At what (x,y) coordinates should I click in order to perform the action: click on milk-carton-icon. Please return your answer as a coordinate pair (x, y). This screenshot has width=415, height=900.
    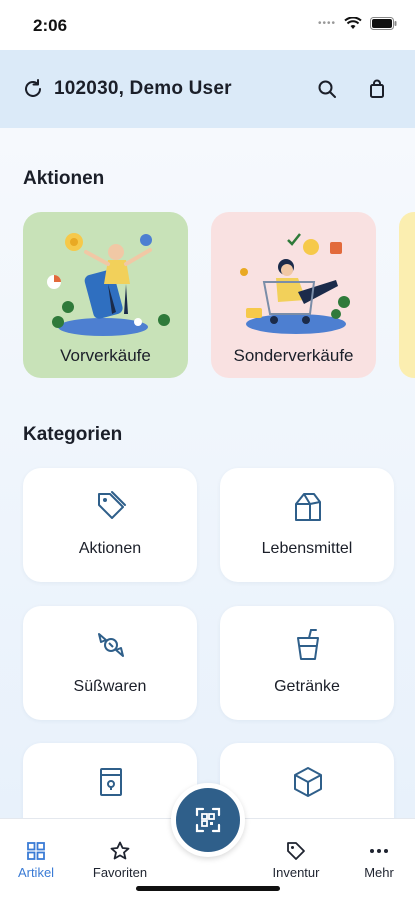
    Looking at the image, I should click on (308, 507).